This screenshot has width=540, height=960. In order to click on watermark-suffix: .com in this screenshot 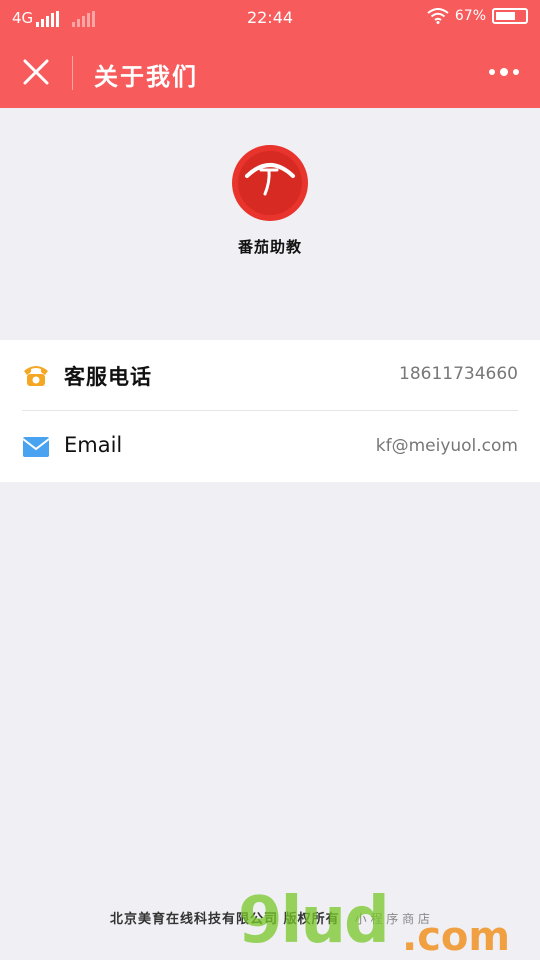, I will do `click(456, 937)`.